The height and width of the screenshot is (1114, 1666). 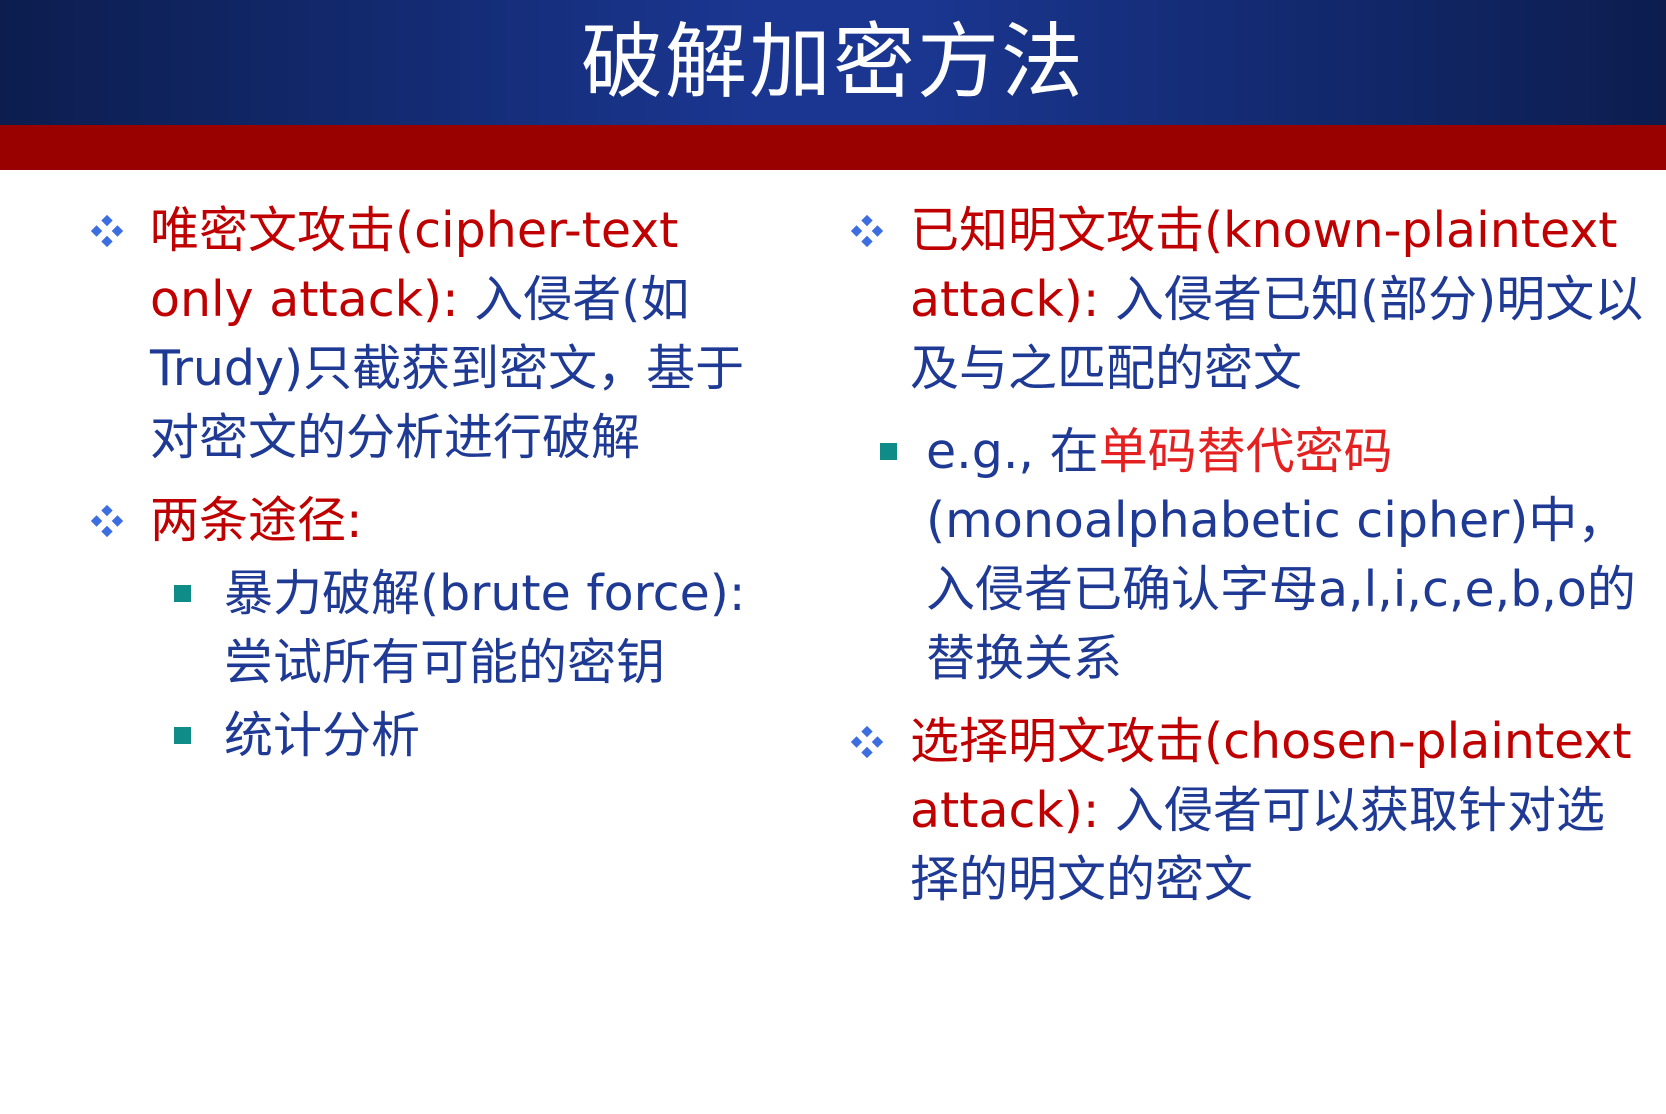 I want to click on label-two-ways: 两条途径:, so click(x=256, y=520).